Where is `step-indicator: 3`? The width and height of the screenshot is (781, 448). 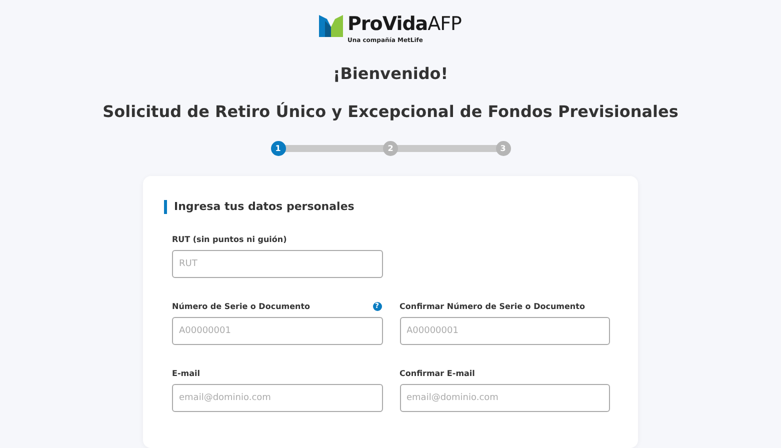 step-indicator: 3 is located at coordinates (503, 148).